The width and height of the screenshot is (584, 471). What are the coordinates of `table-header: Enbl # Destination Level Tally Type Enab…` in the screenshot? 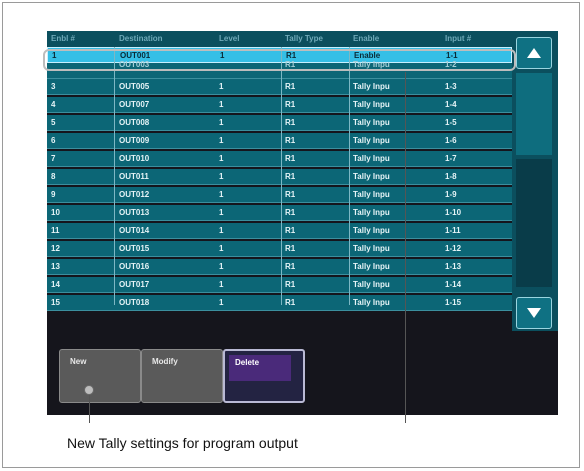 It's located at (279, 39).